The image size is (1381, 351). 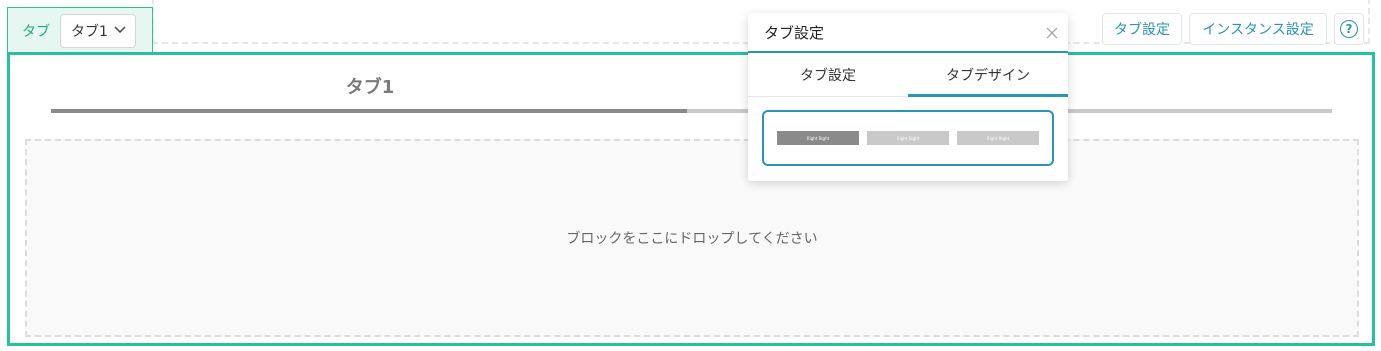 I want to click on popup-tabs: タブ設定 タブデザイン, so click(x=908, y=75).